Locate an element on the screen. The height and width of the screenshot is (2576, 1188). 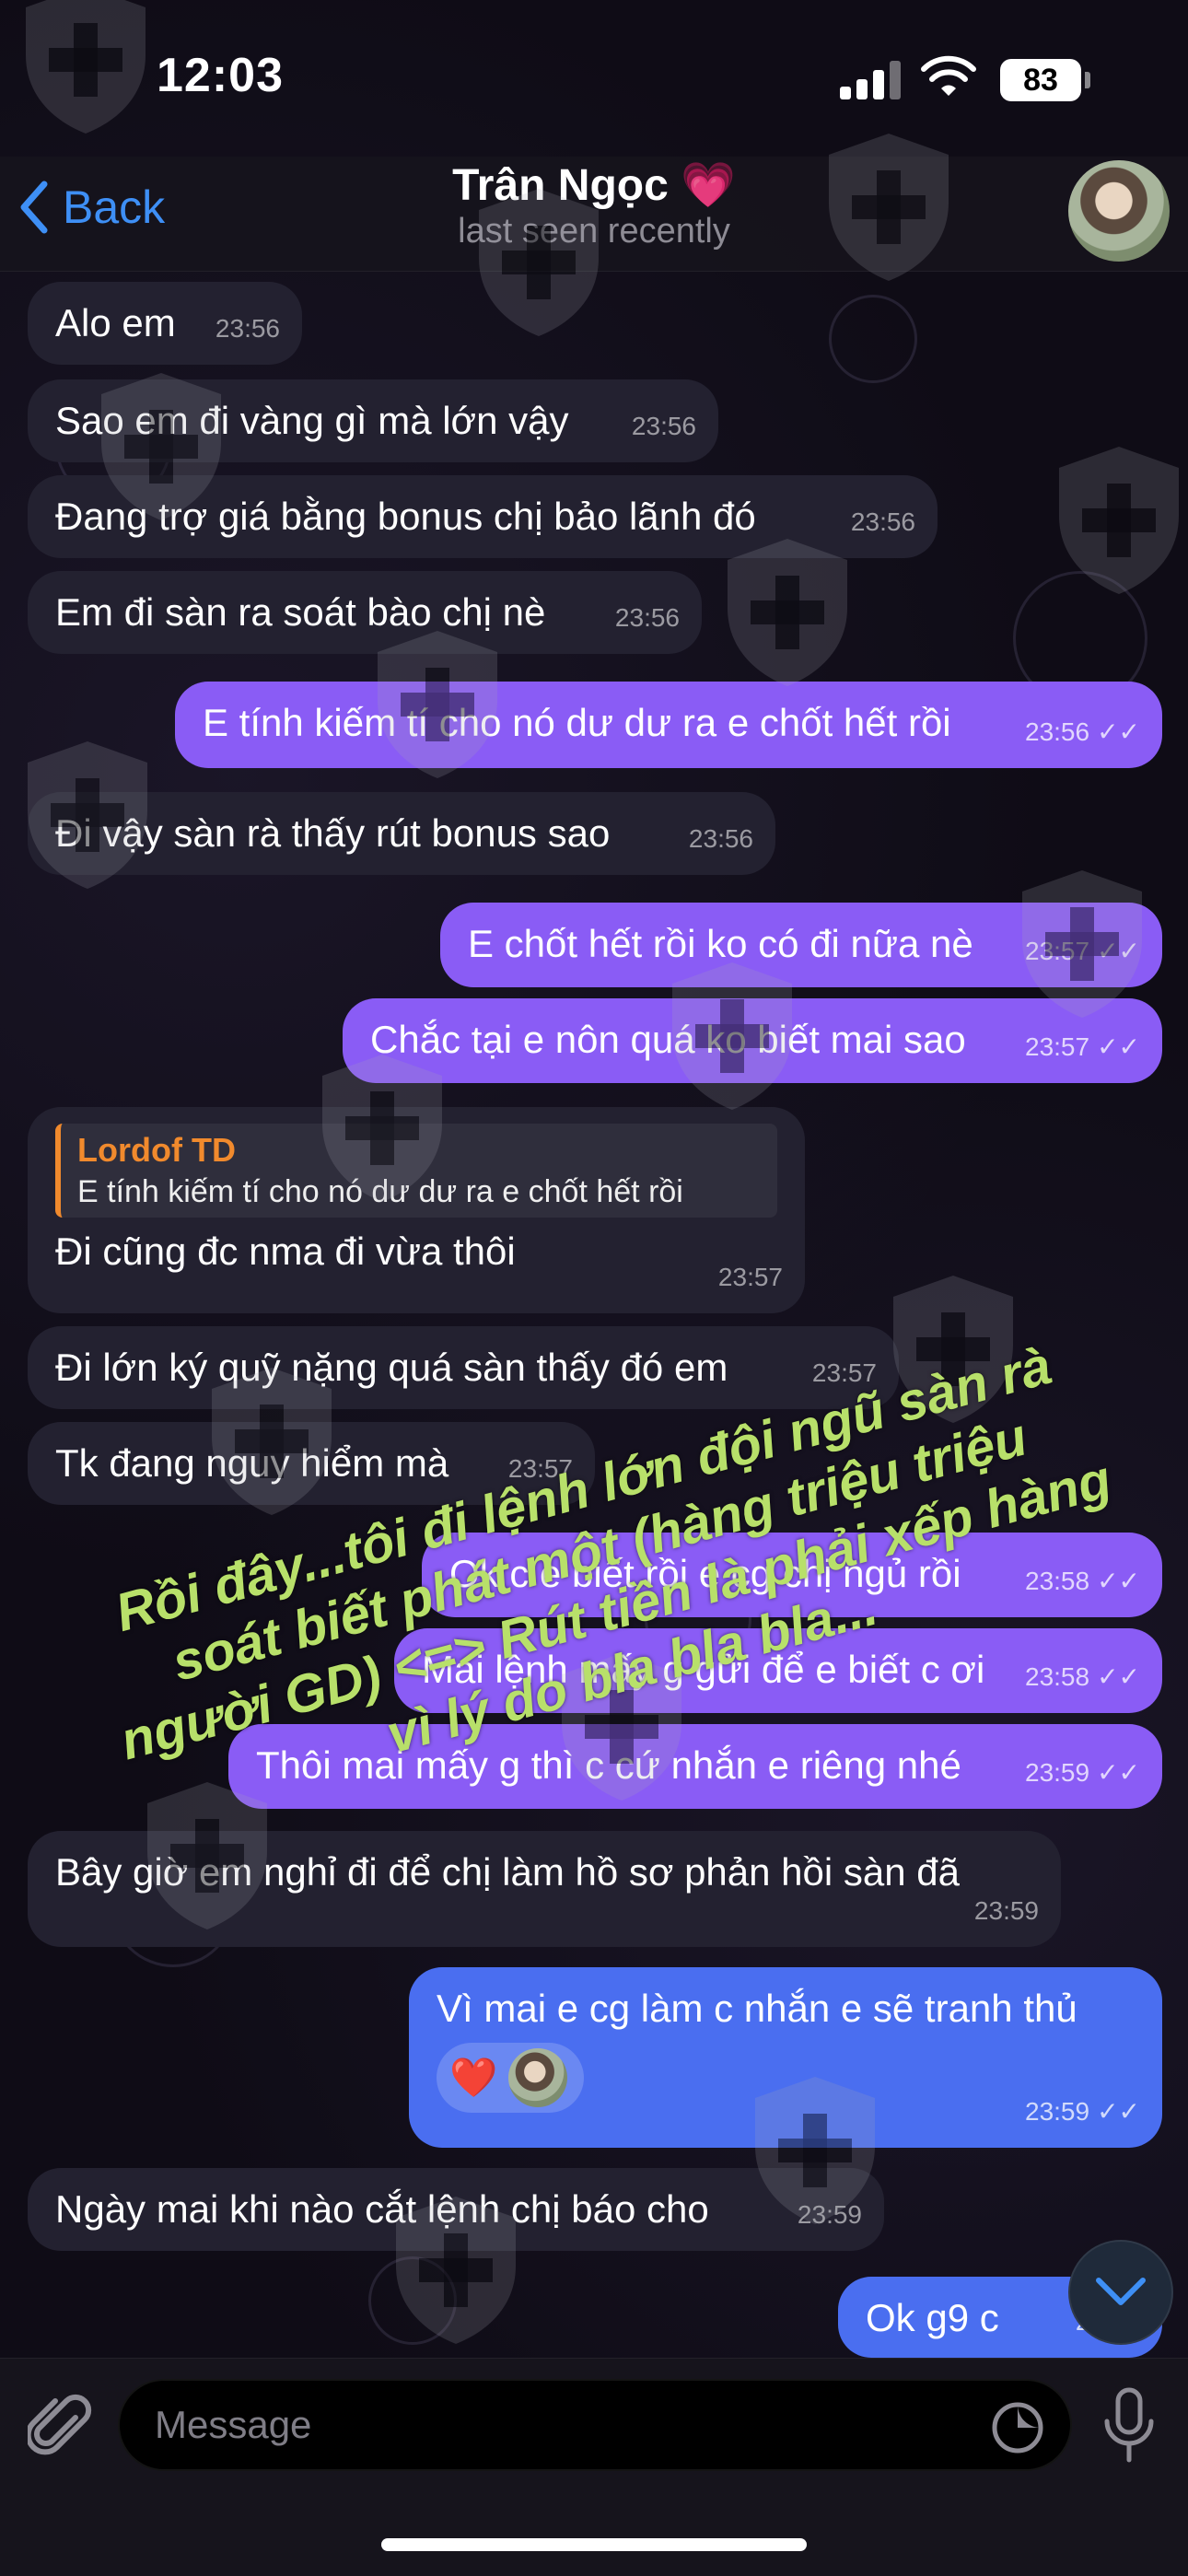
home-indicator is located at coordinates (594, 2544).